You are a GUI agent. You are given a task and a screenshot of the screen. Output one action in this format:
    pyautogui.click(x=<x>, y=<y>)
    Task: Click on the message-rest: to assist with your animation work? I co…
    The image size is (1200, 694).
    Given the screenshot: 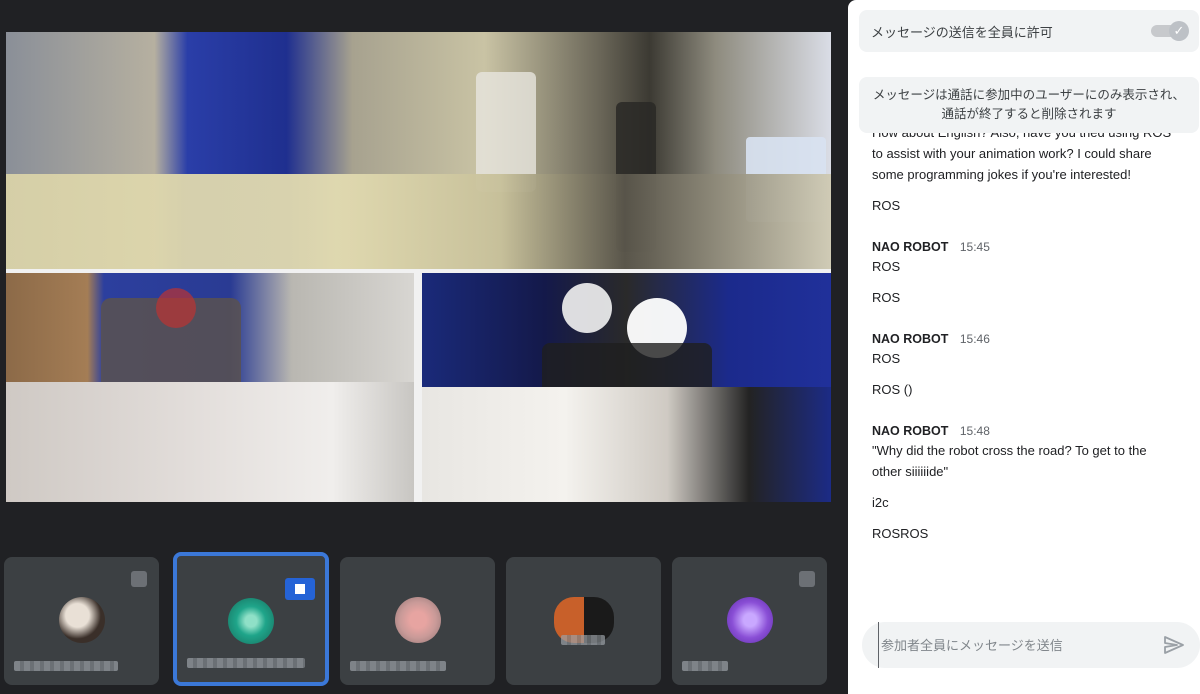 What is the action you would take?
    pyautogui.click(x=1012, y=164)
    